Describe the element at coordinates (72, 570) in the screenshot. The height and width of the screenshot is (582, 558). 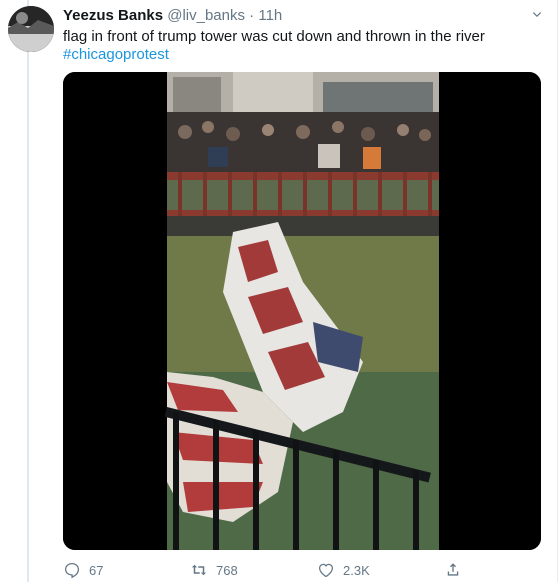
I see `reply-icon` at that location.